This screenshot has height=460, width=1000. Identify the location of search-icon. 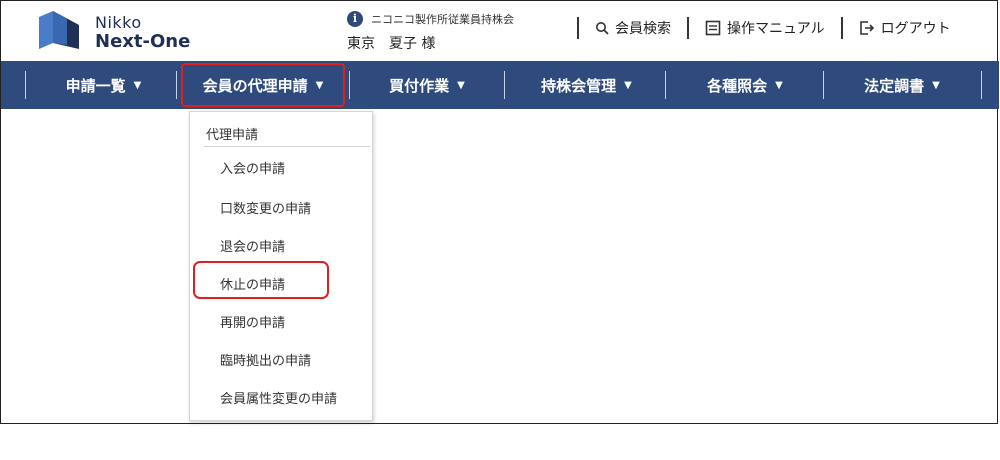
(602, 28).